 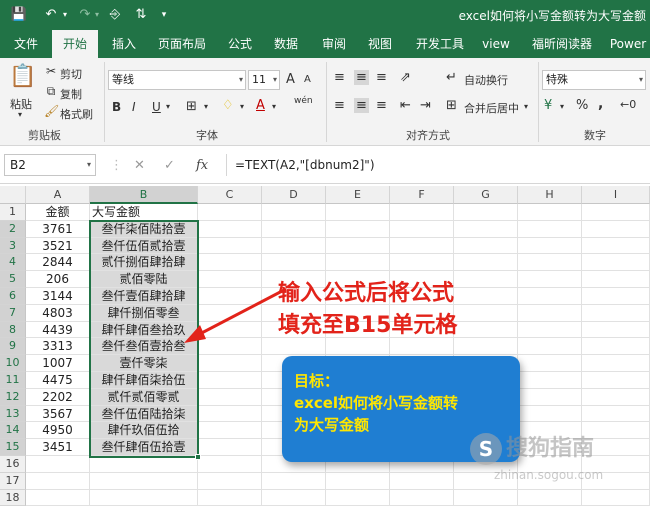 What do you see at coordinates (550, 498) in the screenshot?
I see `cell-h18` at bounding box center [550, 498].